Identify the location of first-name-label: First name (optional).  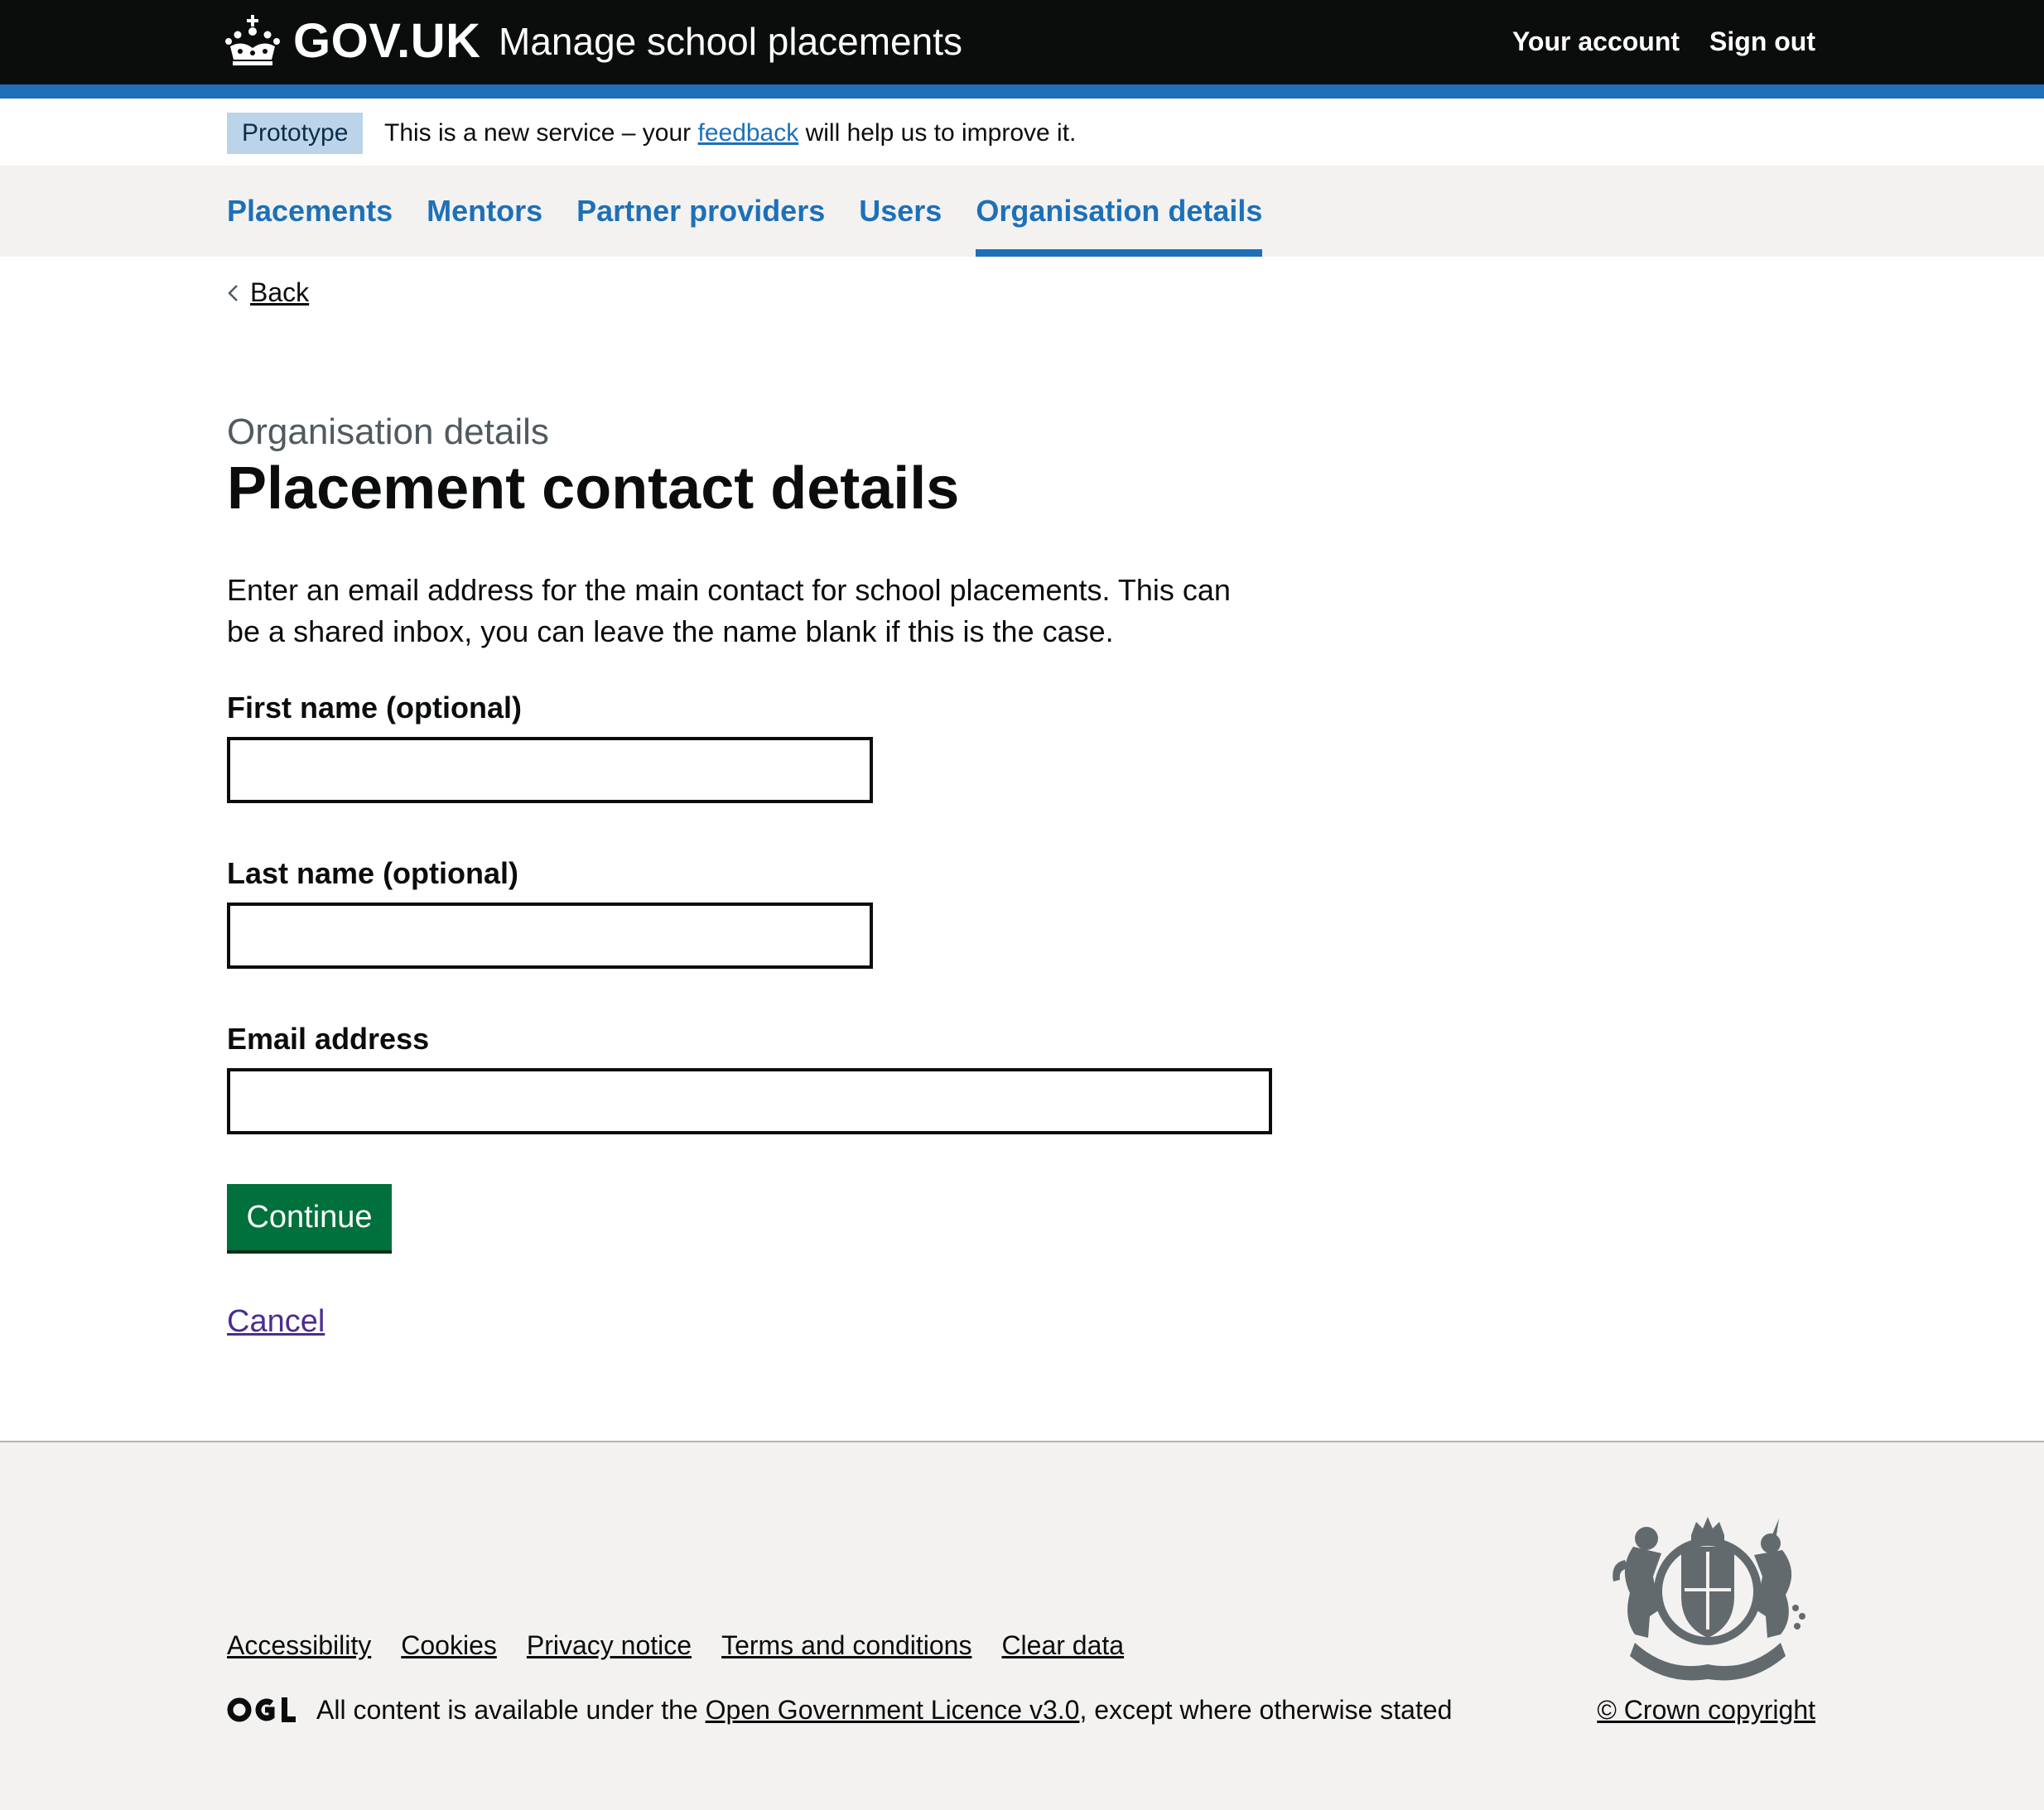
(375, 708).